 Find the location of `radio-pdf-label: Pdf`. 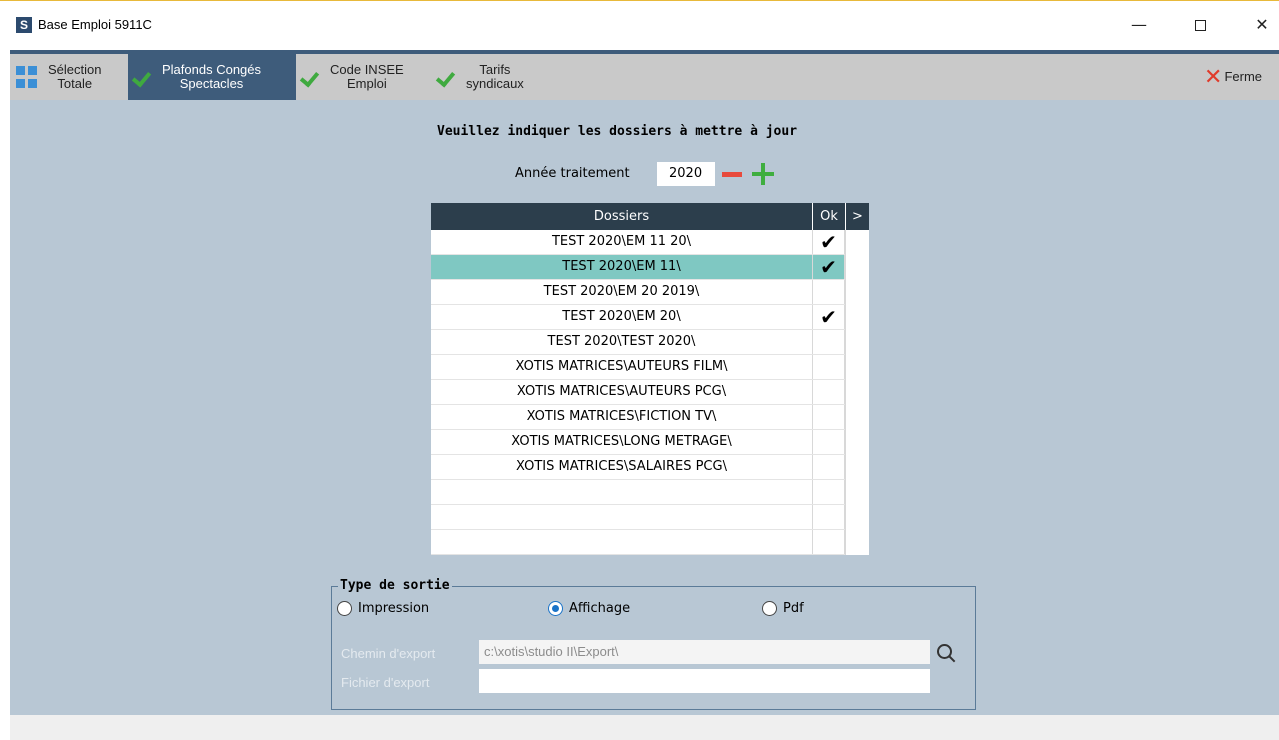

radio-pdf-label: Pdf is located at coordinates (793, 608).